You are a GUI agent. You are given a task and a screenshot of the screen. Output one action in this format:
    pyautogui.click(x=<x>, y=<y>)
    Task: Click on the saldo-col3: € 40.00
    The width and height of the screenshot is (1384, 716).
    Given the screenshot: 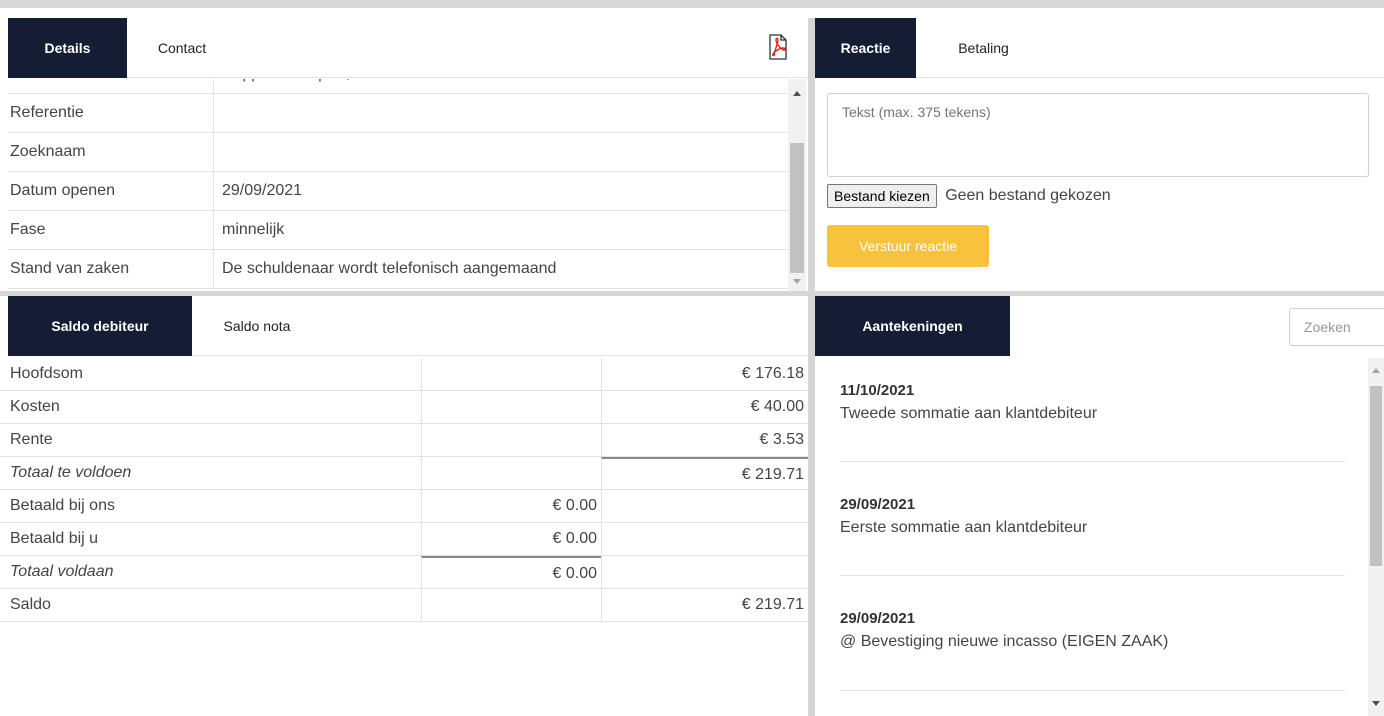 What is the action you would take?
    pyautogui.click(x=704, y=407)
    